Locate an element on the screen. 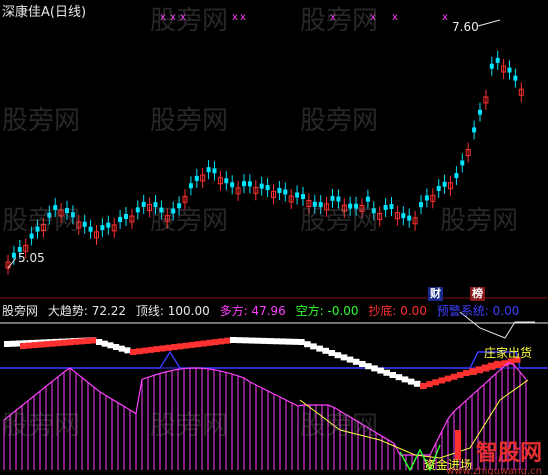 The image size is (548, 475). watermark-1: 股旁网 is located at coordinates (41, 121).